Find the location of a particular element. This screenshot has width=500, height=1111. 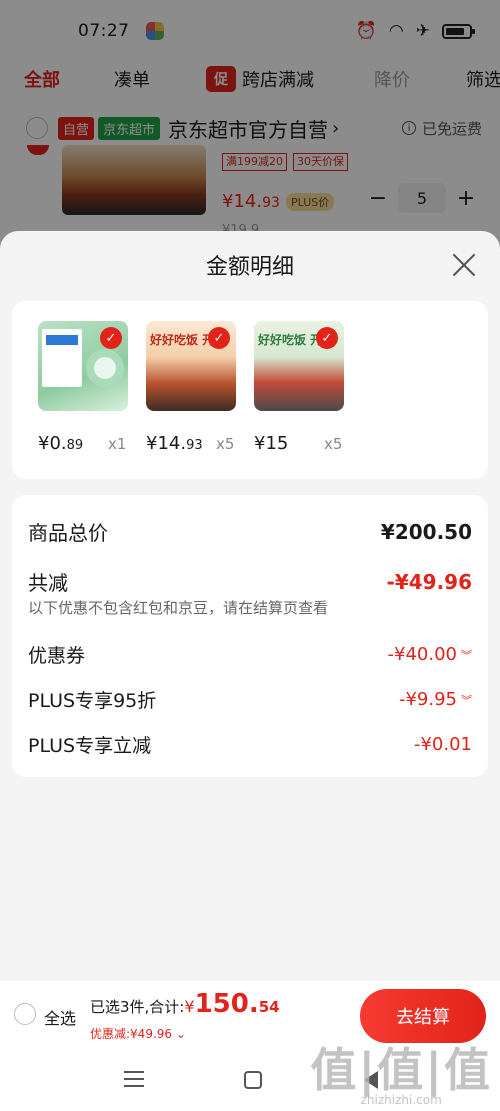

goods-thumbnail: ✓ is located at coordinates (83, 366).